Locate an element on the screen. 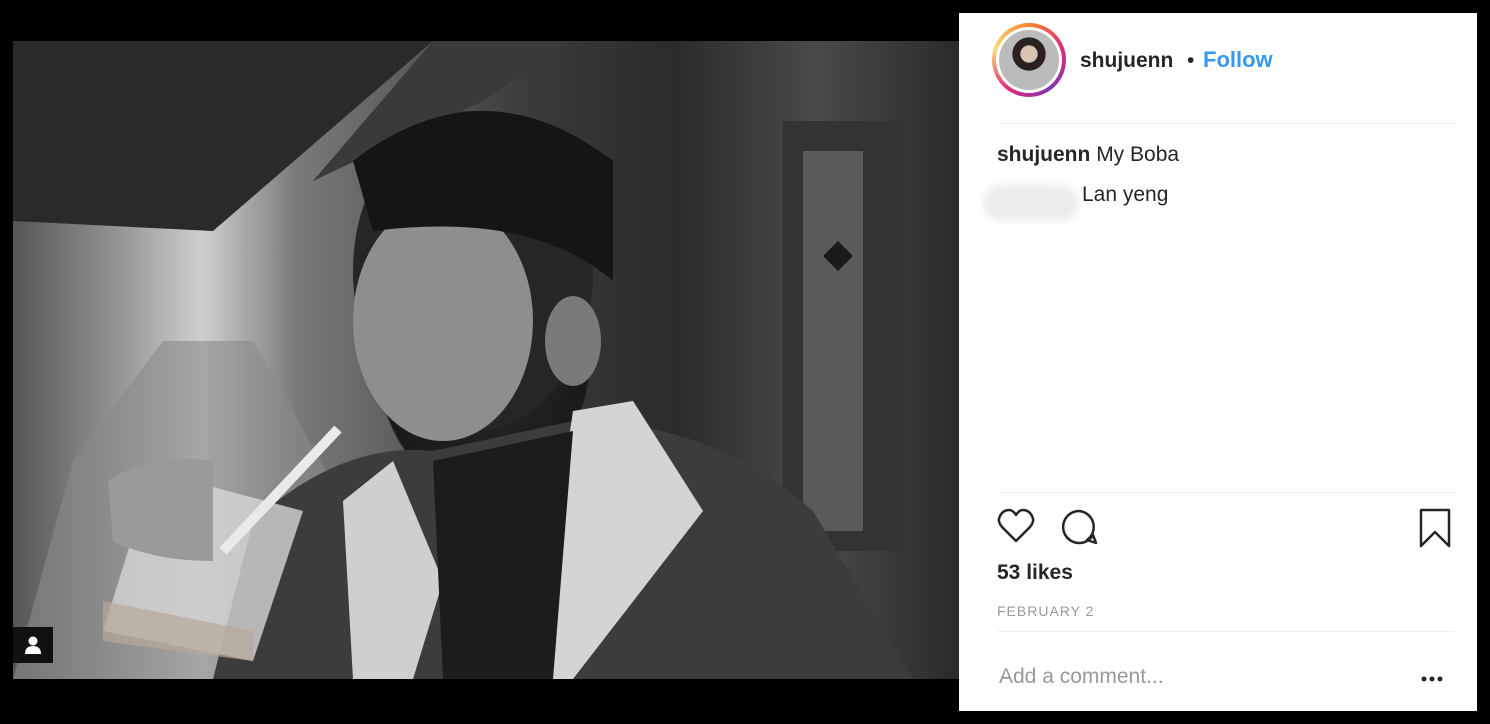 The width and height of the screenshot is (1490, 724). mention-row: Lan yeng is located at coordinates (1133, 201).